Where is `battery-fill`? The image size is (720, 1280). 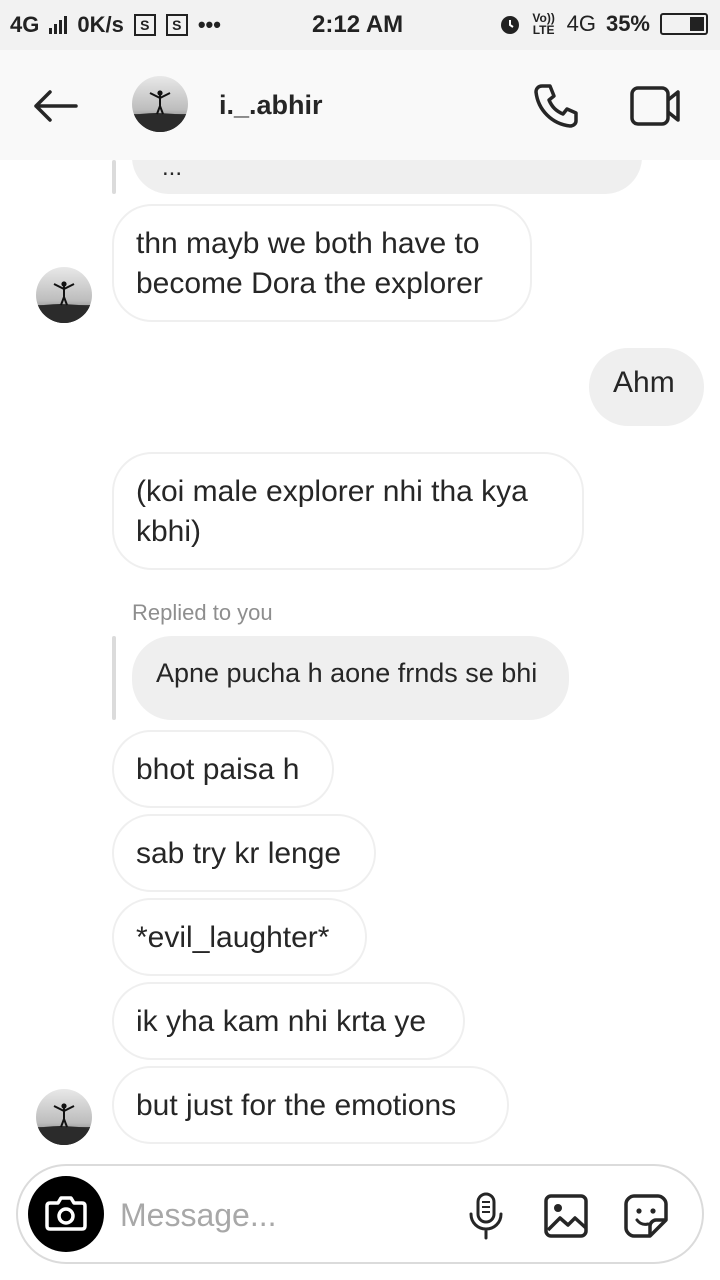 battery-fill is located at coordinates (697, 24).